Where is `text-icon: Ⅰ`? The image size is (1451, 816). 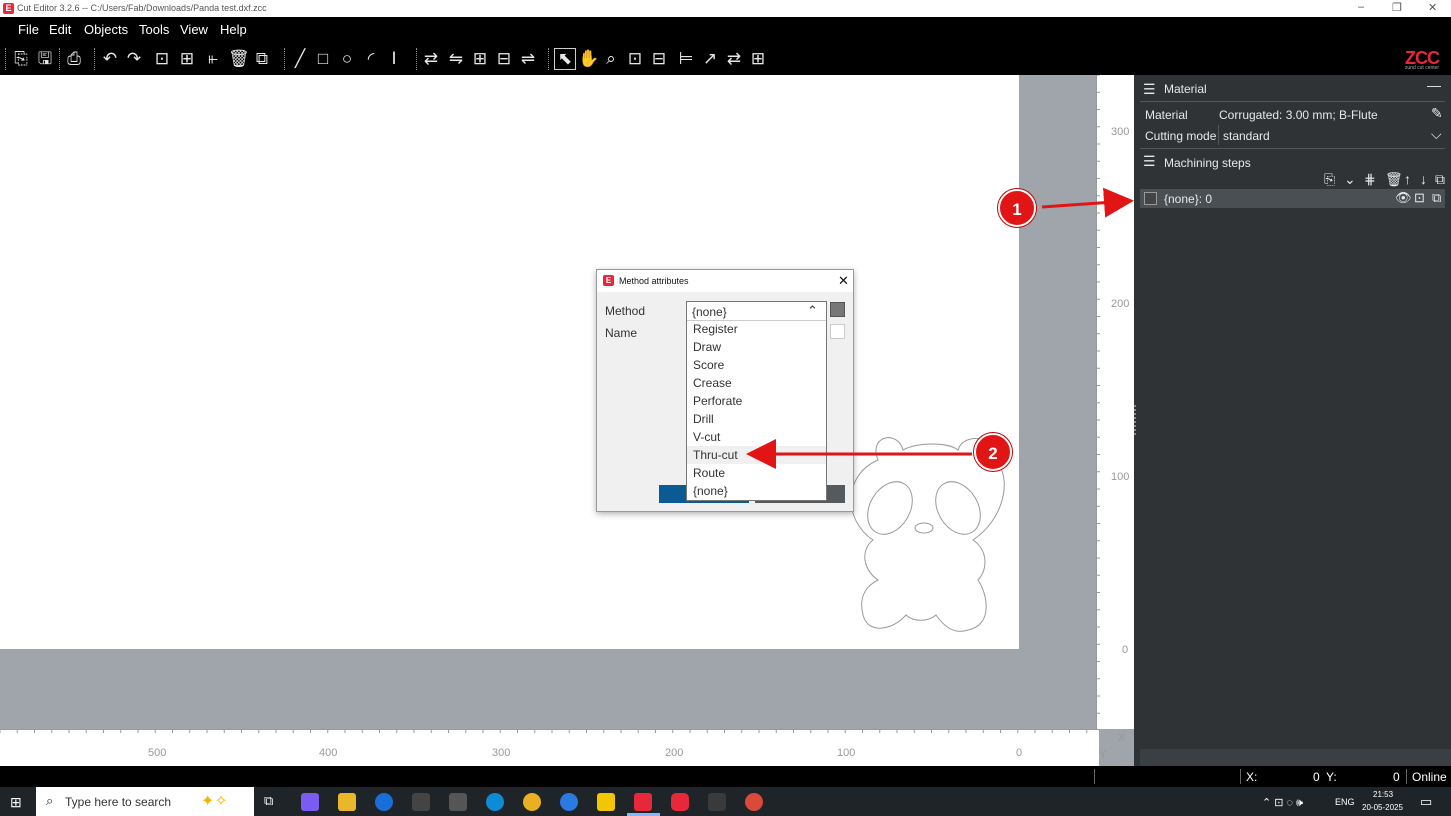 text-icon: Ⅰ is located at coordinates (394, 59).